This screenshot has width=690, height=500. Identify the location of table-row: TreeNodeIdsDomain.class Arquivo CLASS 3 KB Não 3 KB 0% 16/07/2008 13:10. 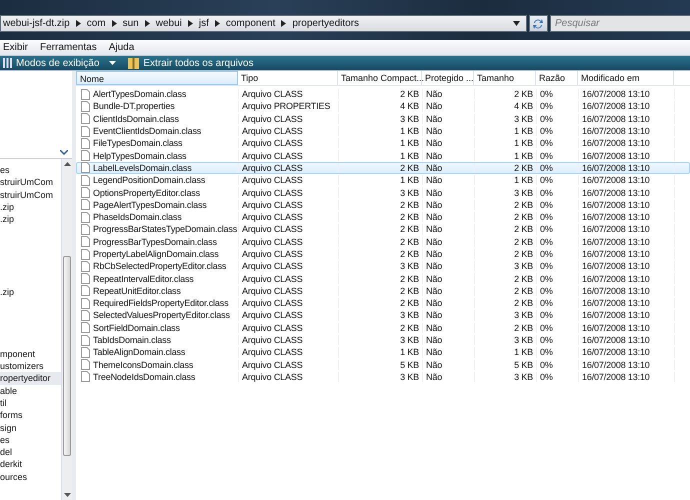
(383, 377).